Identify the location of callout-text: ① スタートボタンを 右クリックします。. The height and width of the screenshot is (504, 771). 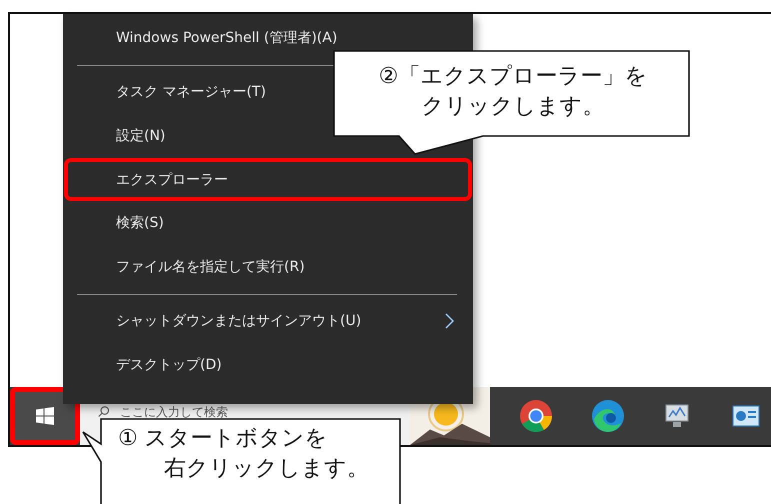
(244, 454).